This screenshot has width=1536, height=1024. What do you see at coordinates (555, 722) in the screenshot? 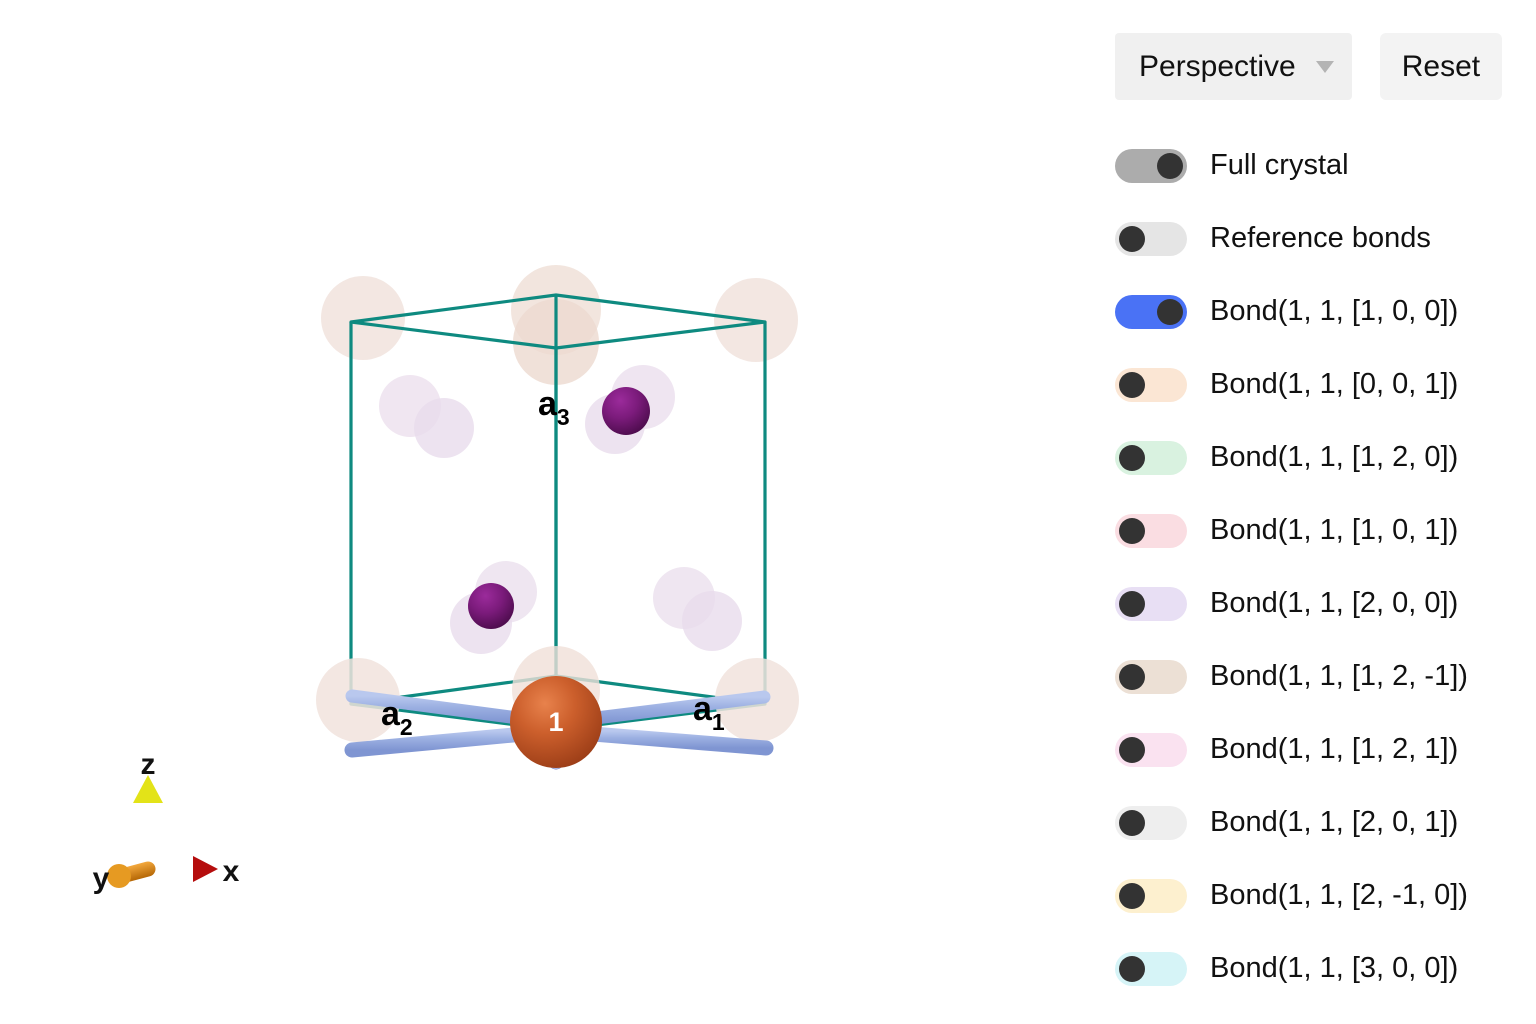
I see `center-atom-label: 1` at bounding box center [555, 722].